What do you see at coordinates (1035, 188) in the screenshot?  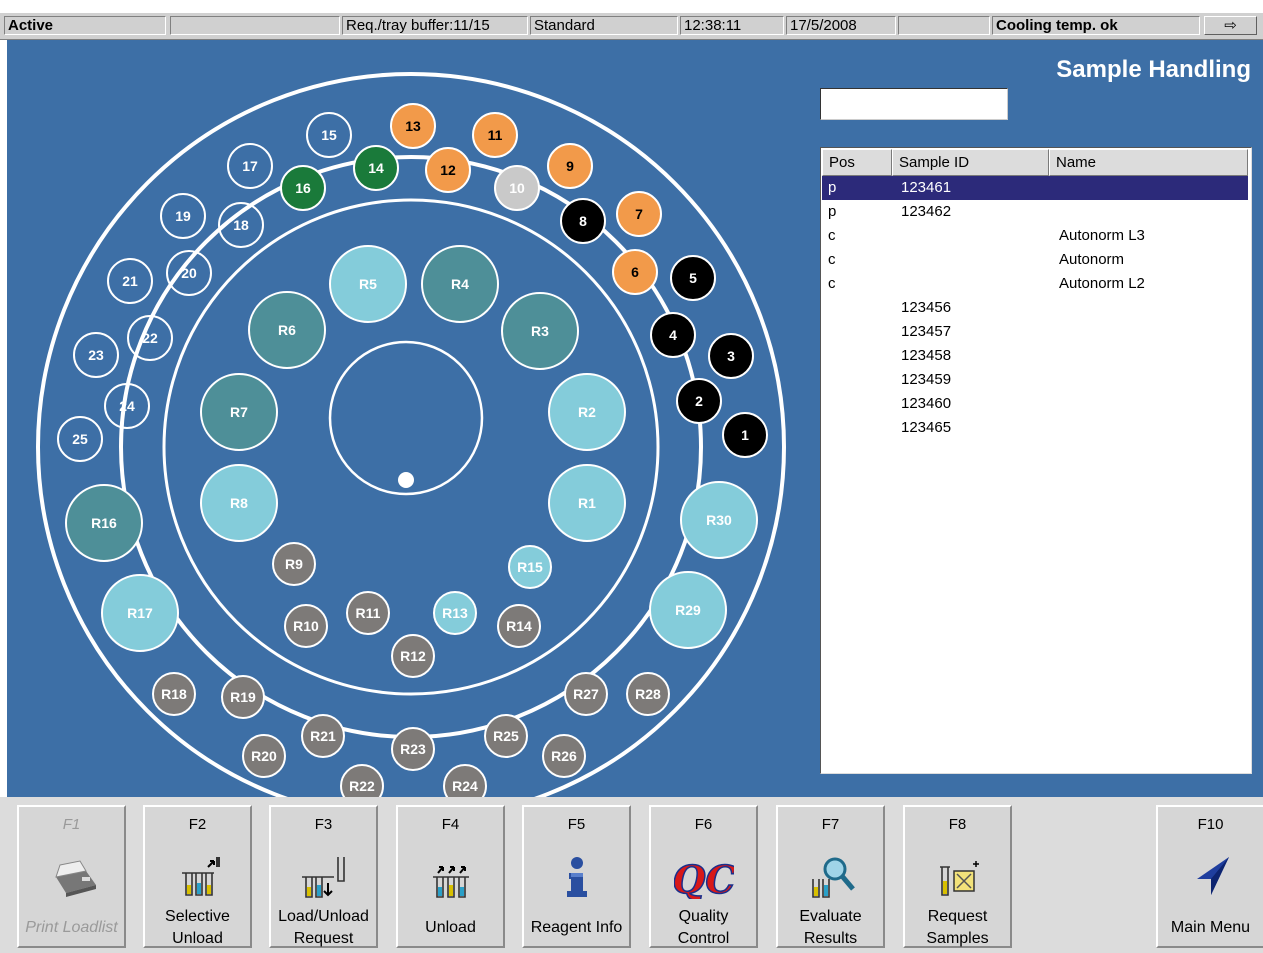 I see `list-row: p 123461` at bounding box center [1035, 188].